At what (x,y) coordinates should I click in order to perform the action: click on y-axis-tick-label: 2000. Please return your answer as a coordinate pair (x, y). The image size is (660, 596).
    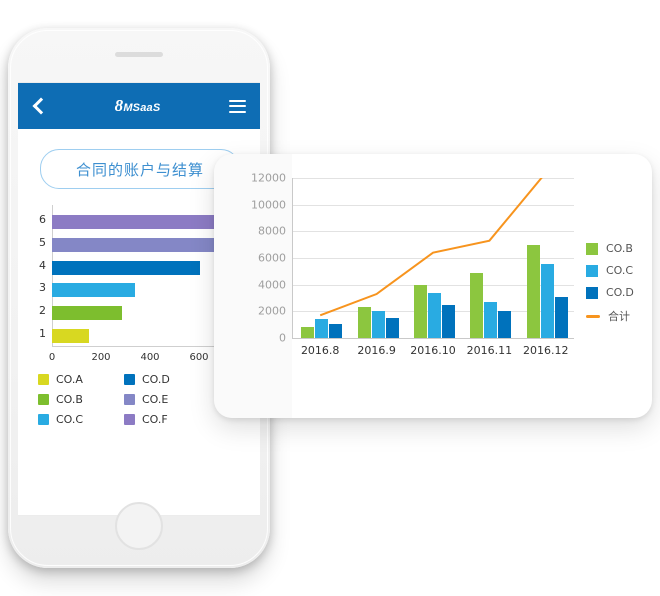
    Looking at the image, I should click on (272, 311).